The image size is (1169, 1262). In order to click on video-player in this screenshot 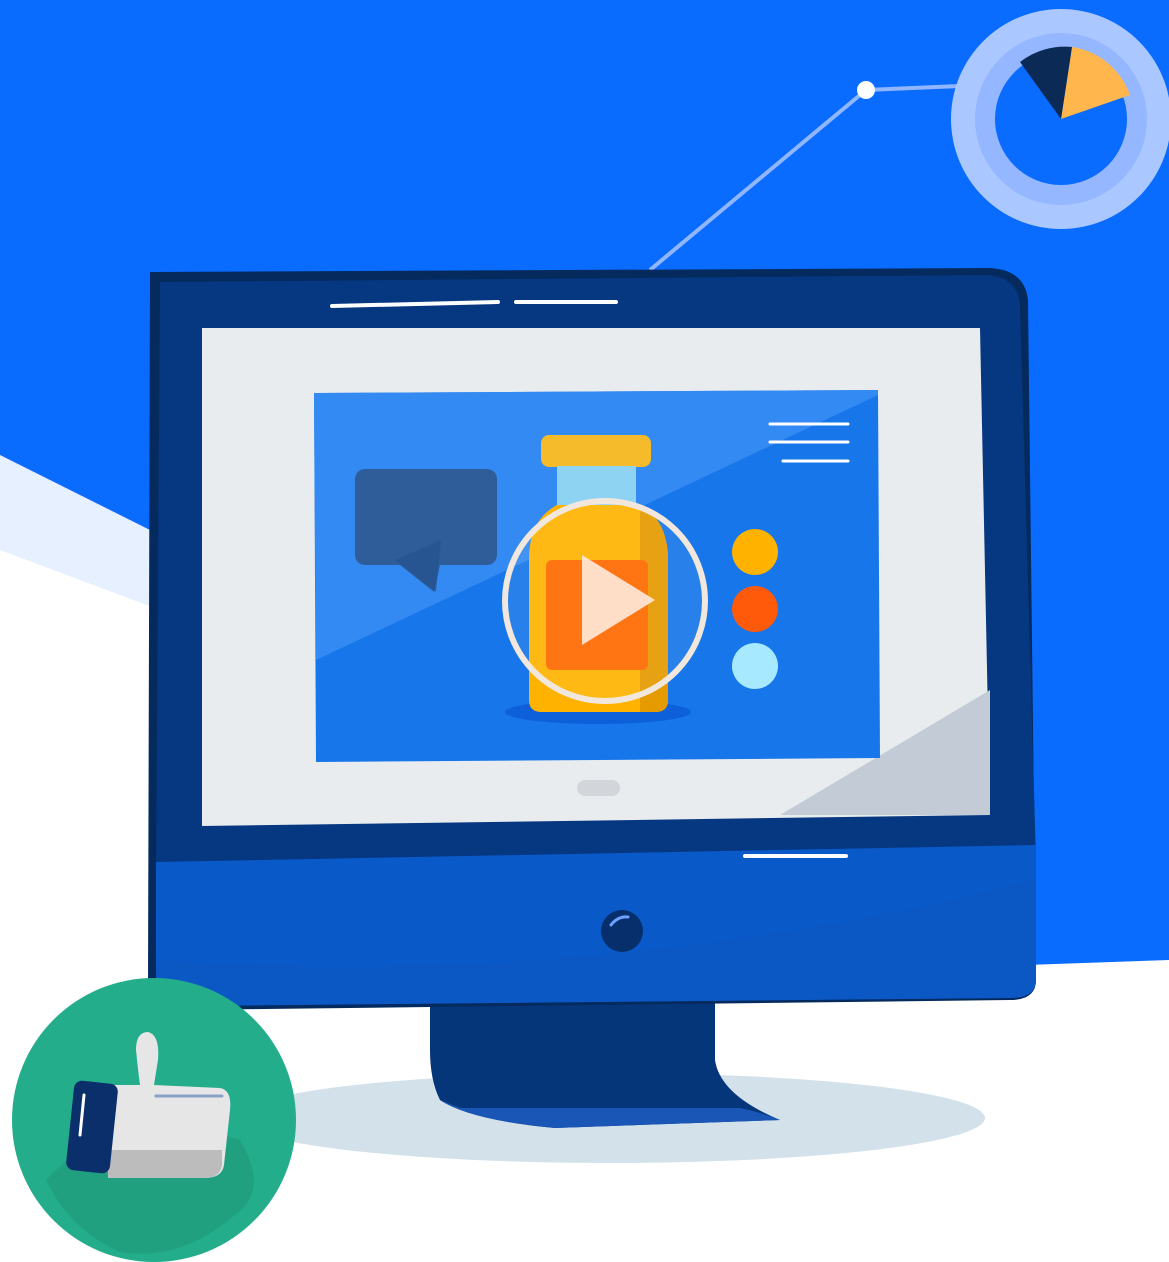, I will do `click(597, 576)`.